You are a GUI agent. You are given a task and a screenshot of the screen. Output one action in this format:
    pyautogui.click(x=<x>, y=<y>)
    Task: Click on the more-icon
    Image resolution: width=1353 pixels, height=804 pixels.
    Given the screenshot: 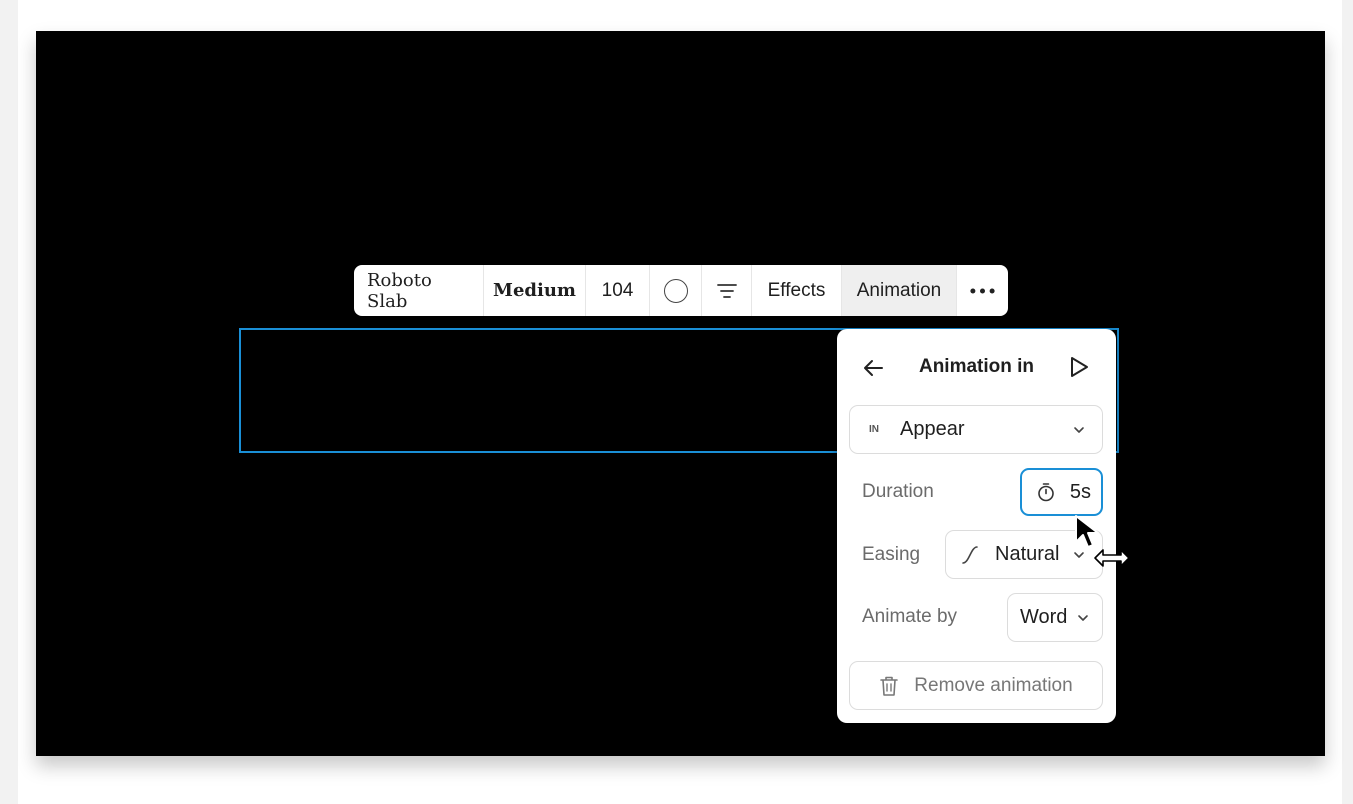 What is the action you would take?
    pyautogui.click(x=982, y=290)
    